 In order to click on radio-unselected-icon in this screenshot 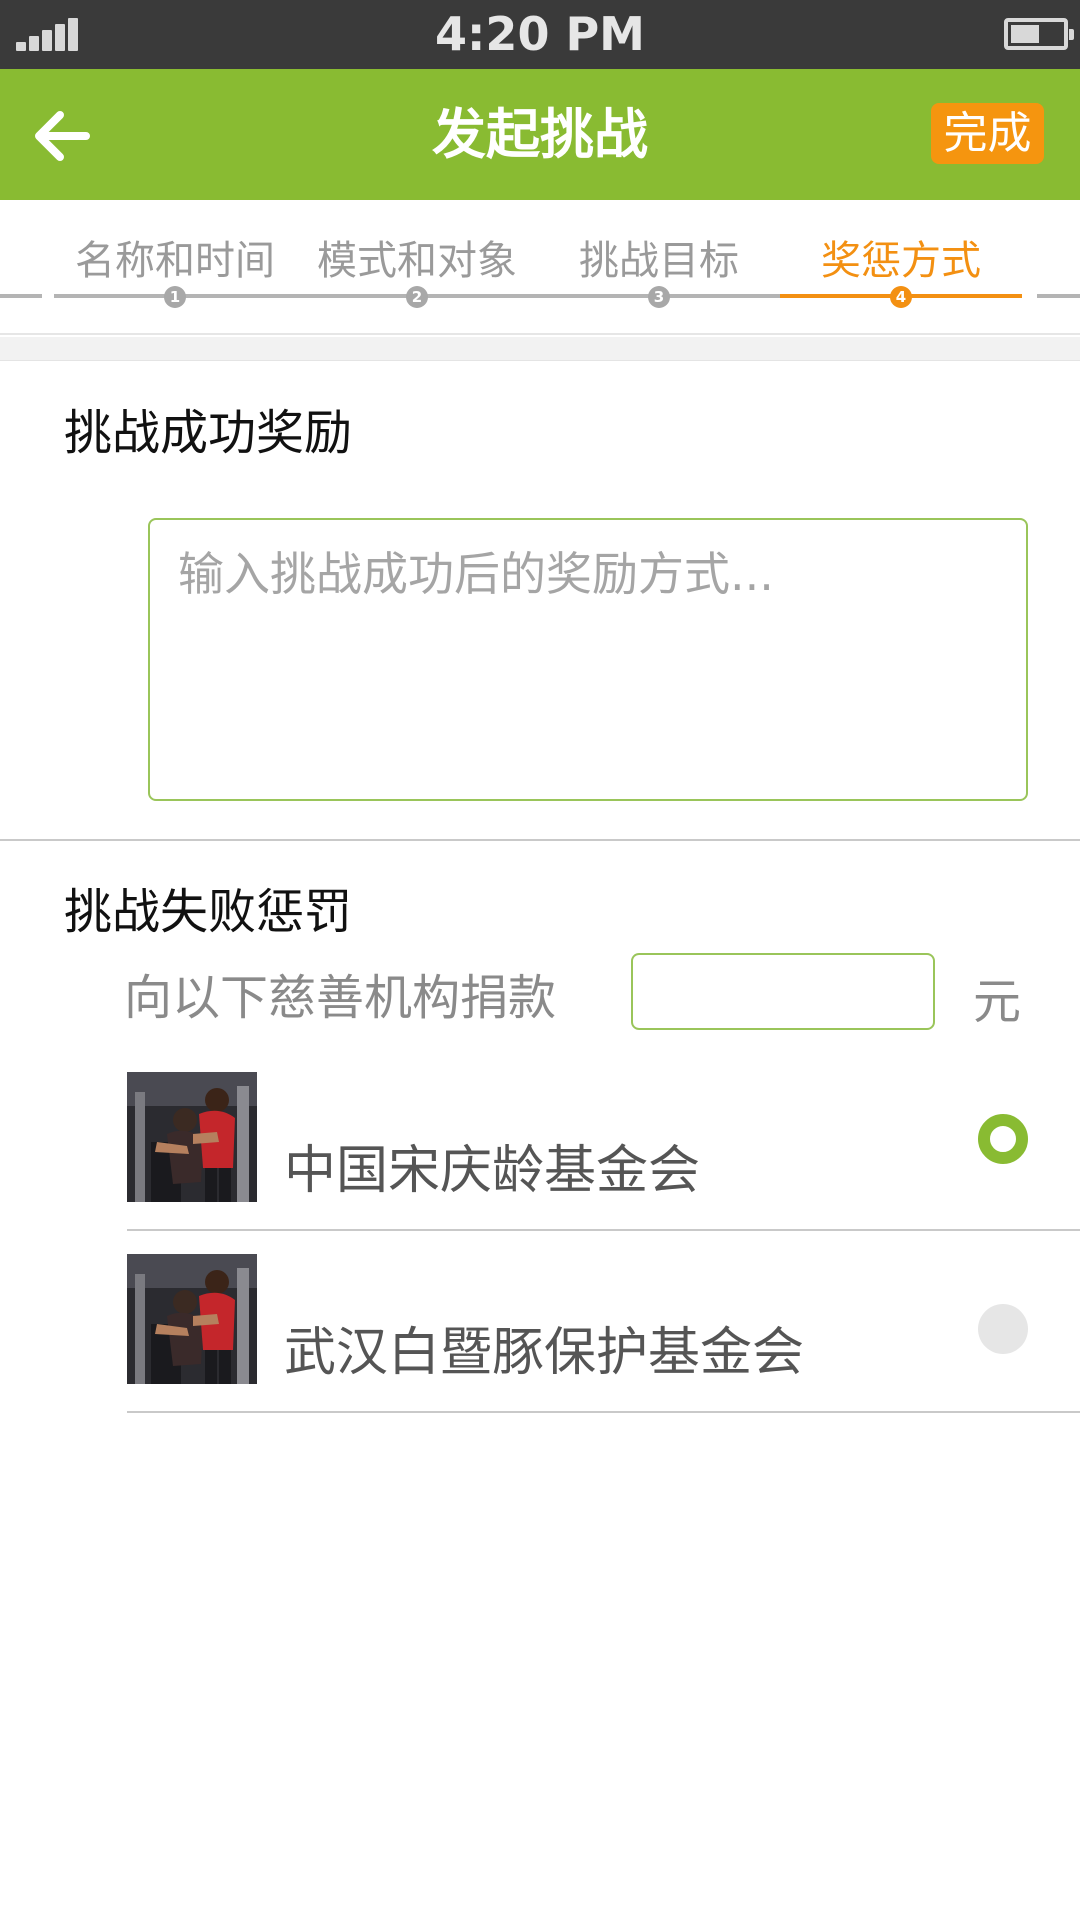, I will do `click(1003, 1329)`.